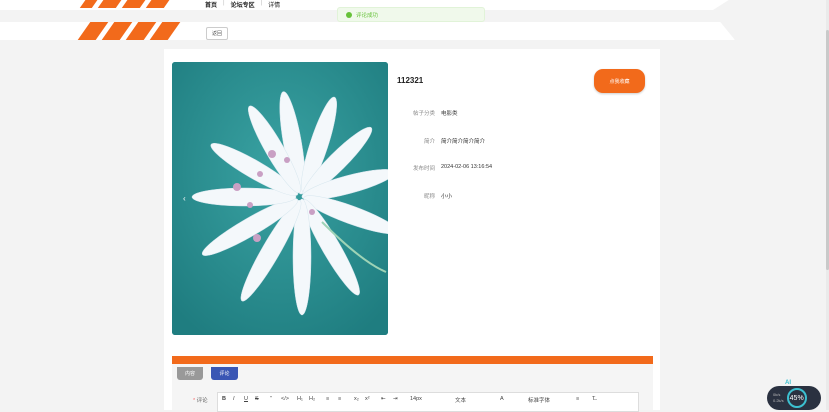 The height and width of the screenshot is (412, 829). What do you see at coordinates (410, 80) in the screenshot?
I see `post-title: 112321` at bounding box center [410, 80].